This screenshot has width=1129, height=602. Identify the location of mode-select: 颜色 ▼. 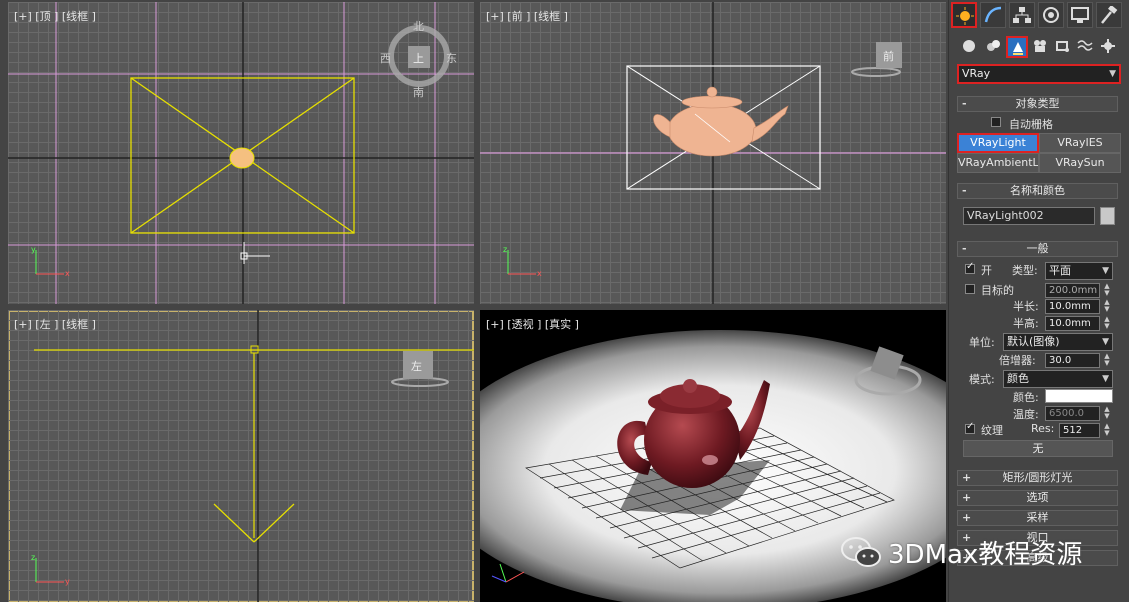
(1058, 379).